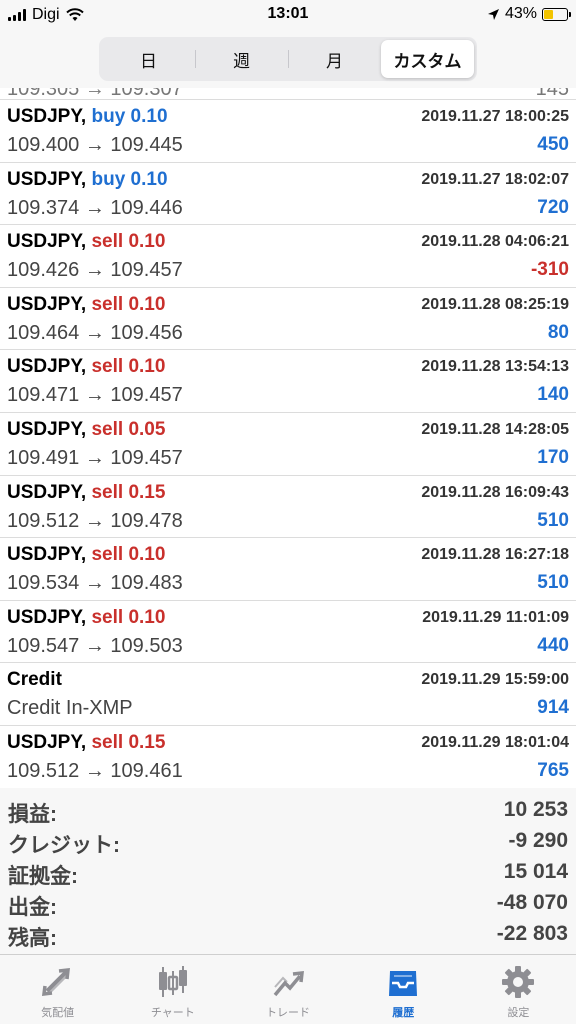 This screenshot has width=576, height=1024. Describe the element at coordinates (552, 94) in the screenshot. I see `partial-profit: 145` at that location.